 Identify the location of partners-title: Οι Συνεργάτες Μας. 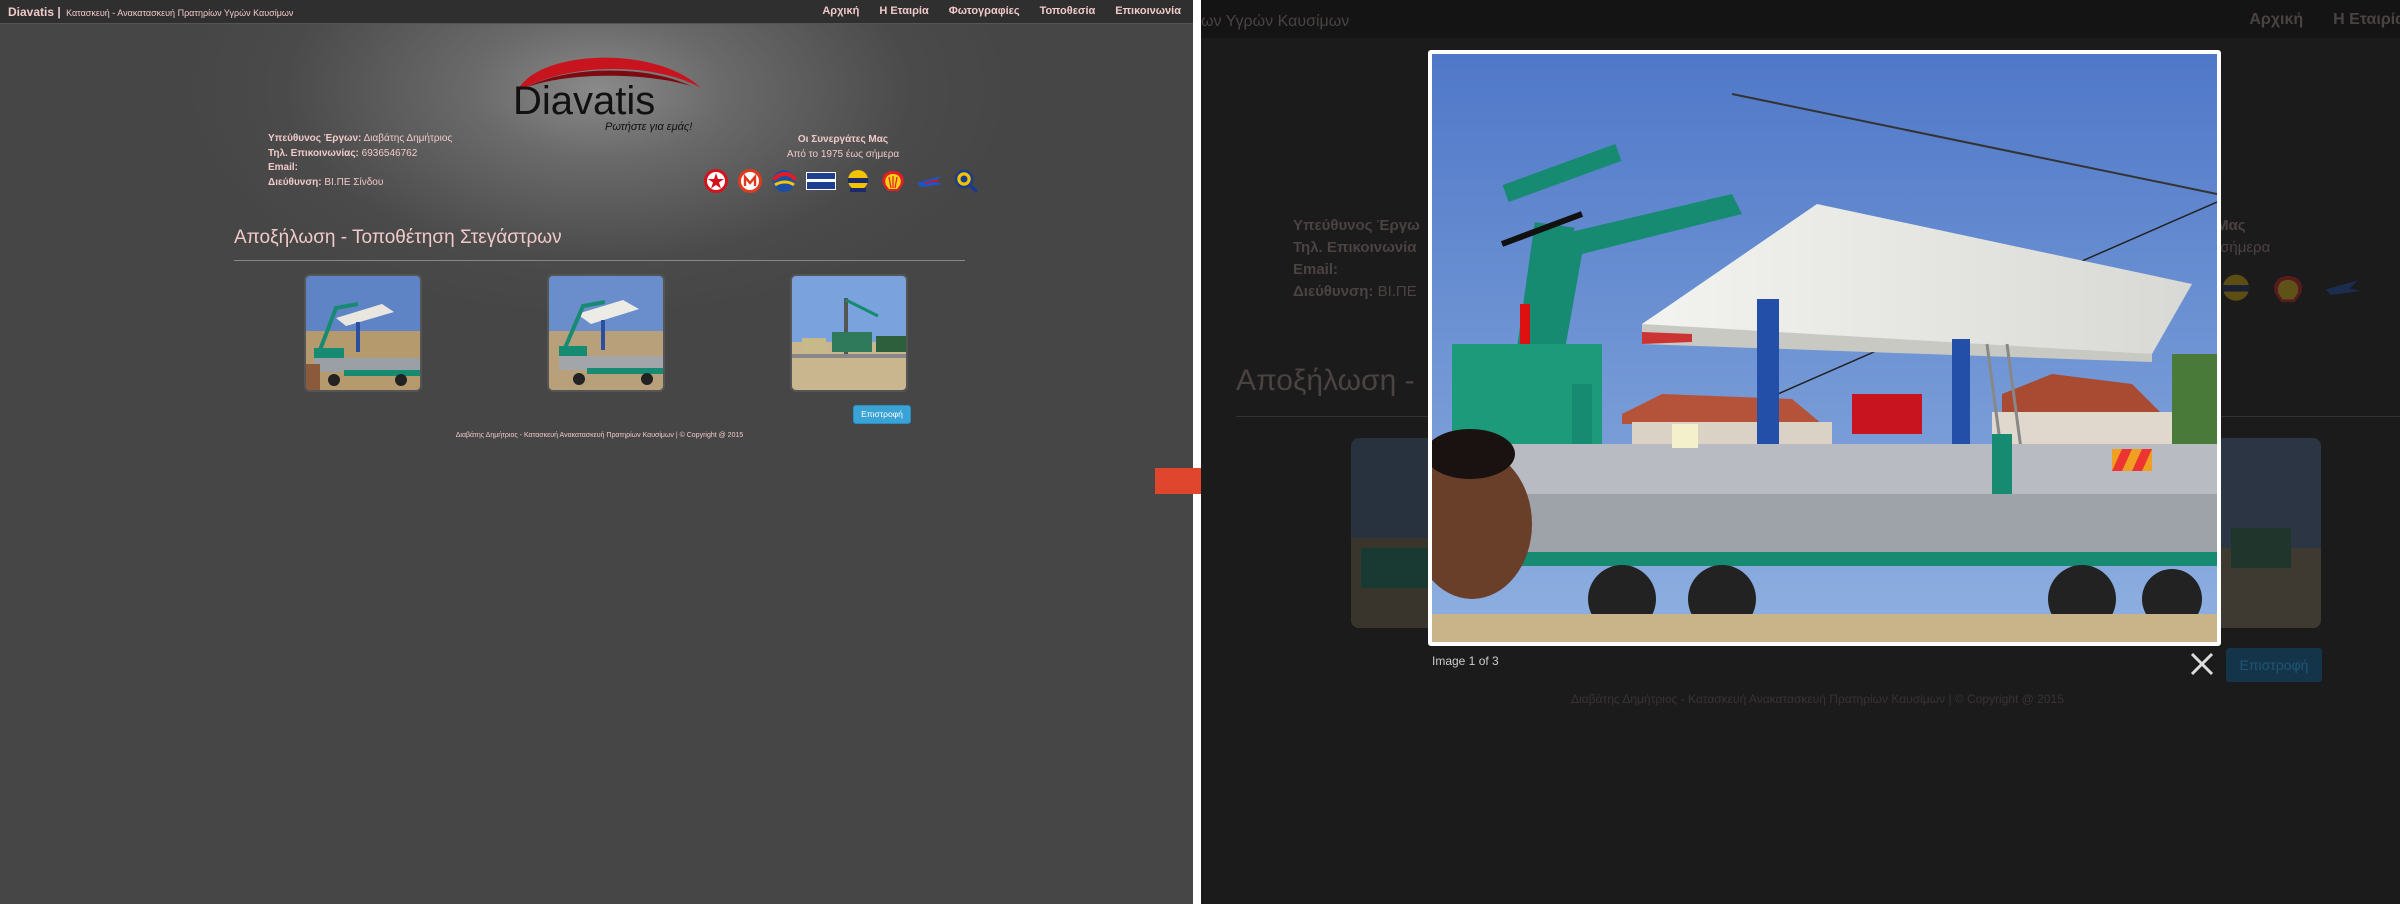
(843, 139).